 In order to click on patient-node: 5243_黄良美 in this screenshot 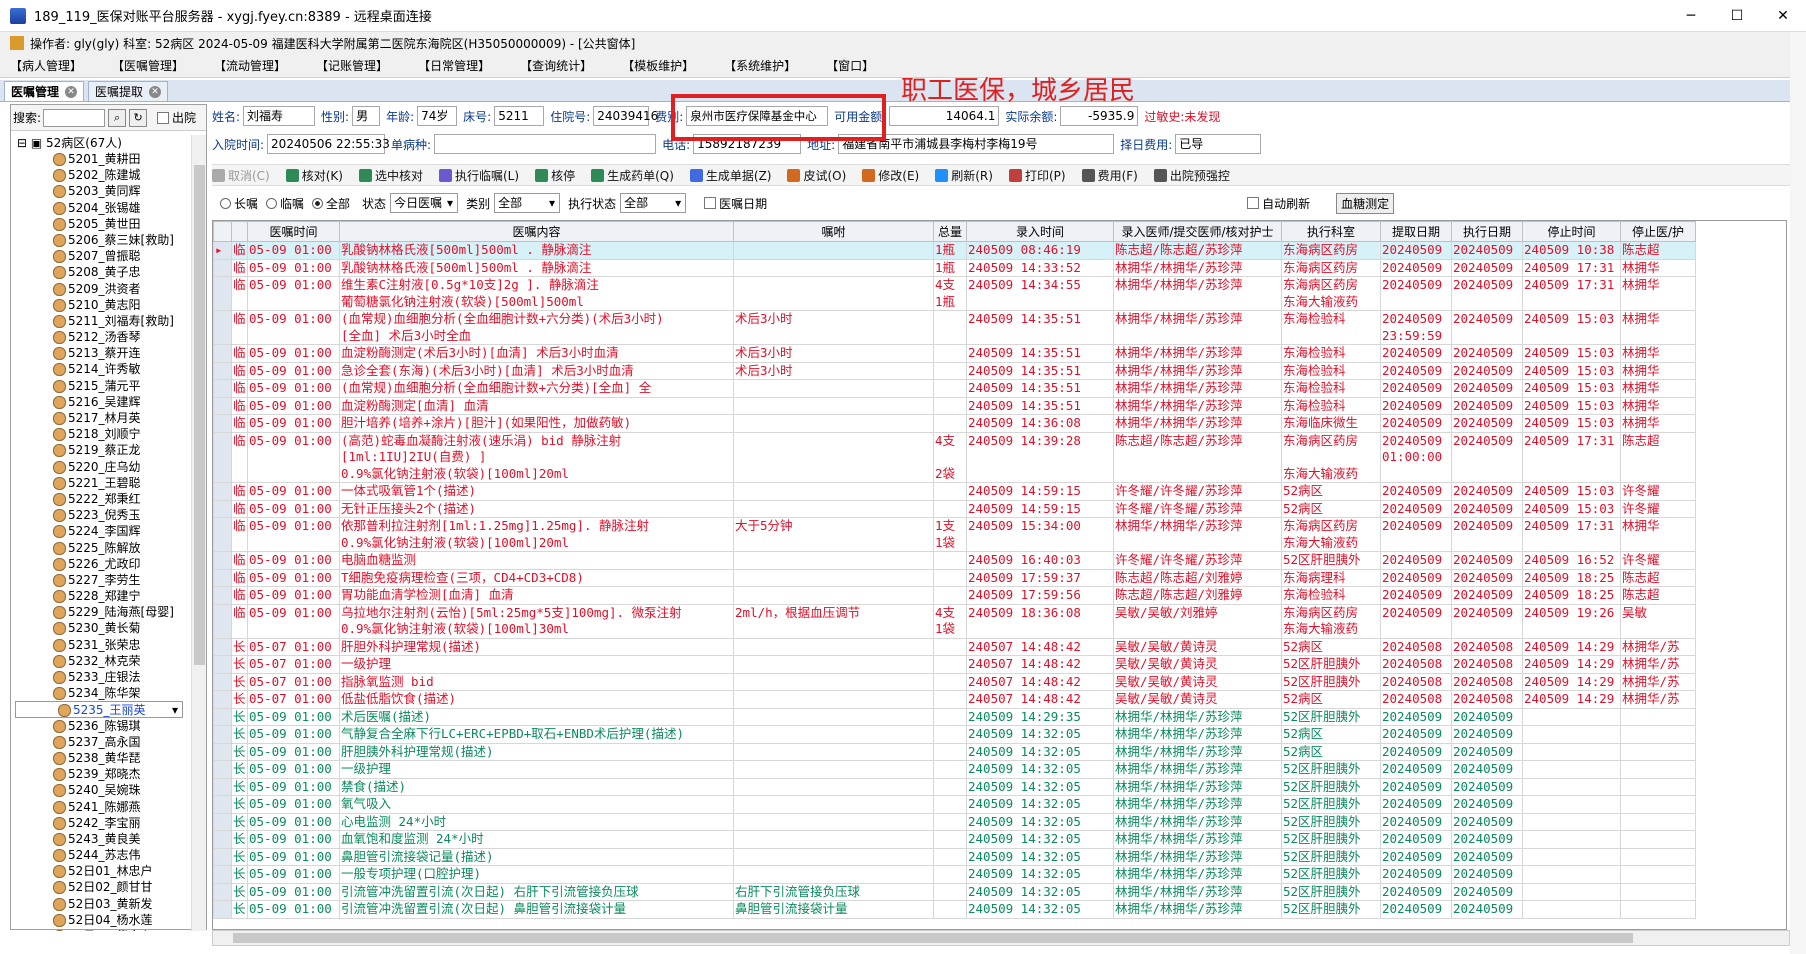, I will do `click(101, 839)`.